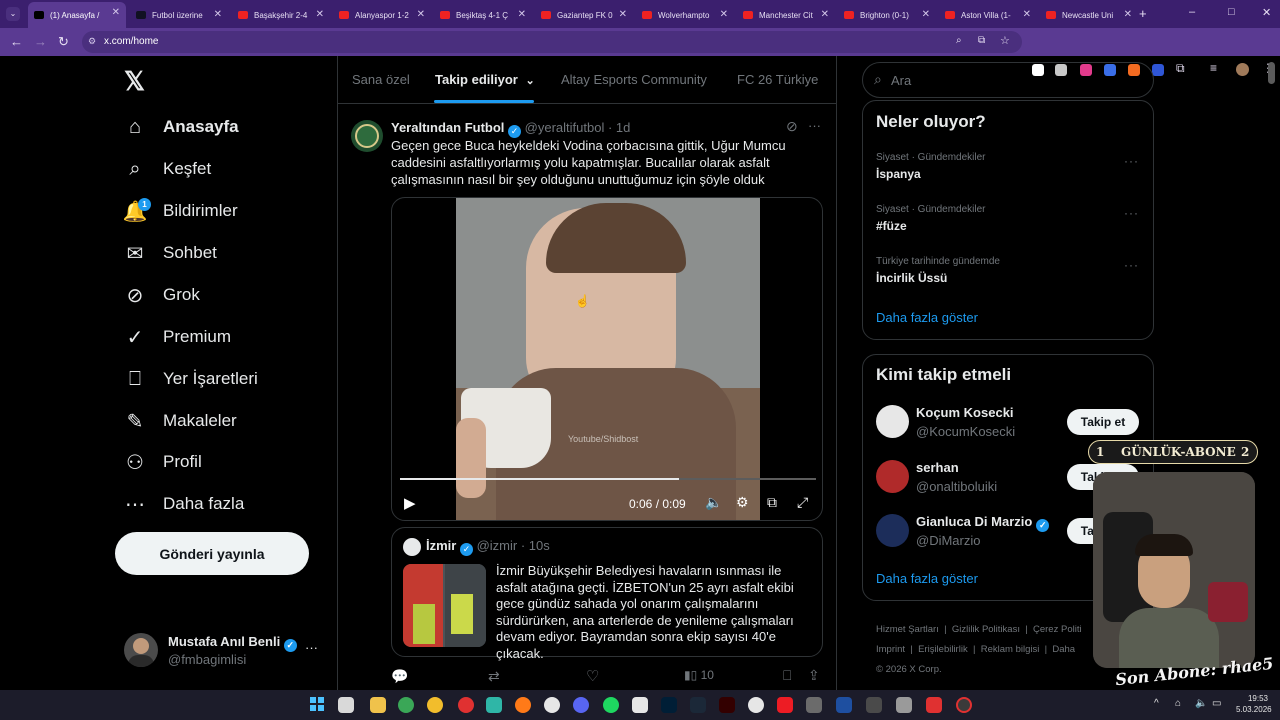 This screenshot has width=1280, height=720. Describe the element at coordinates (792, 126) in the screenshot. I see `grok-explain-icon: ⊘` at that location.